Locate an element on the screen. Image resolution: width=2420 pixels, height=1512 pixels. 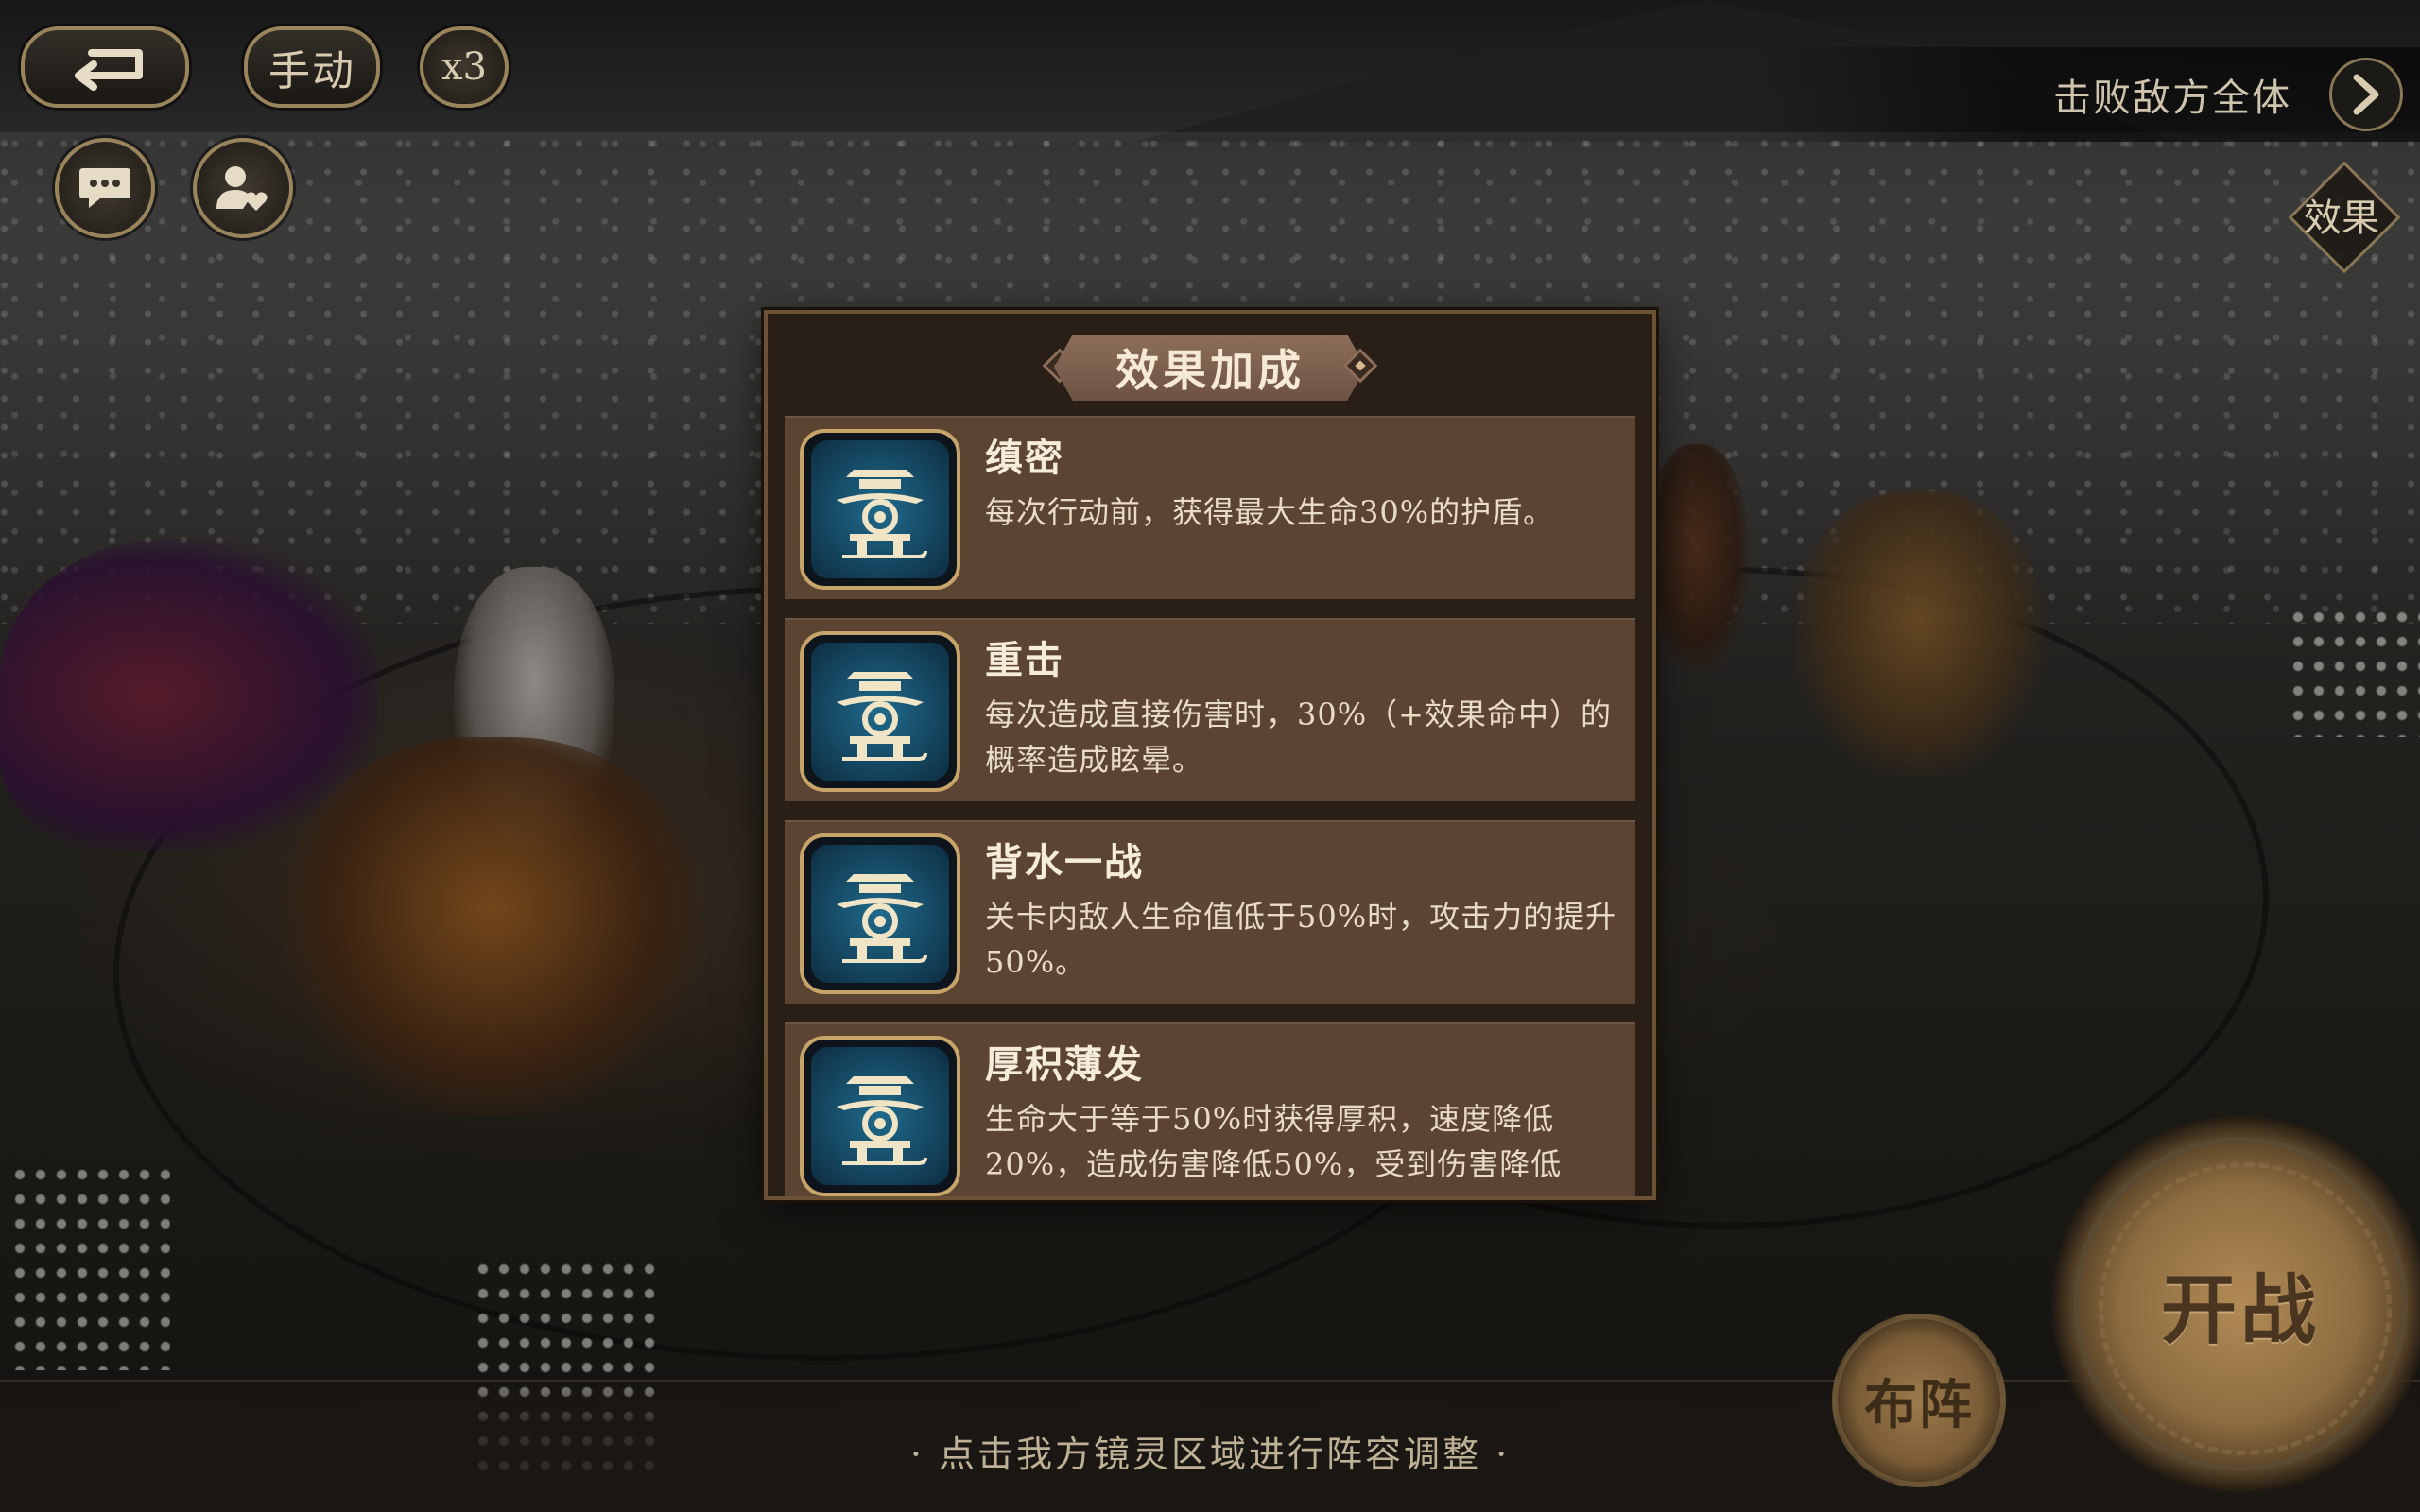
white-flowers-right is located at coordinates (2354, 671).